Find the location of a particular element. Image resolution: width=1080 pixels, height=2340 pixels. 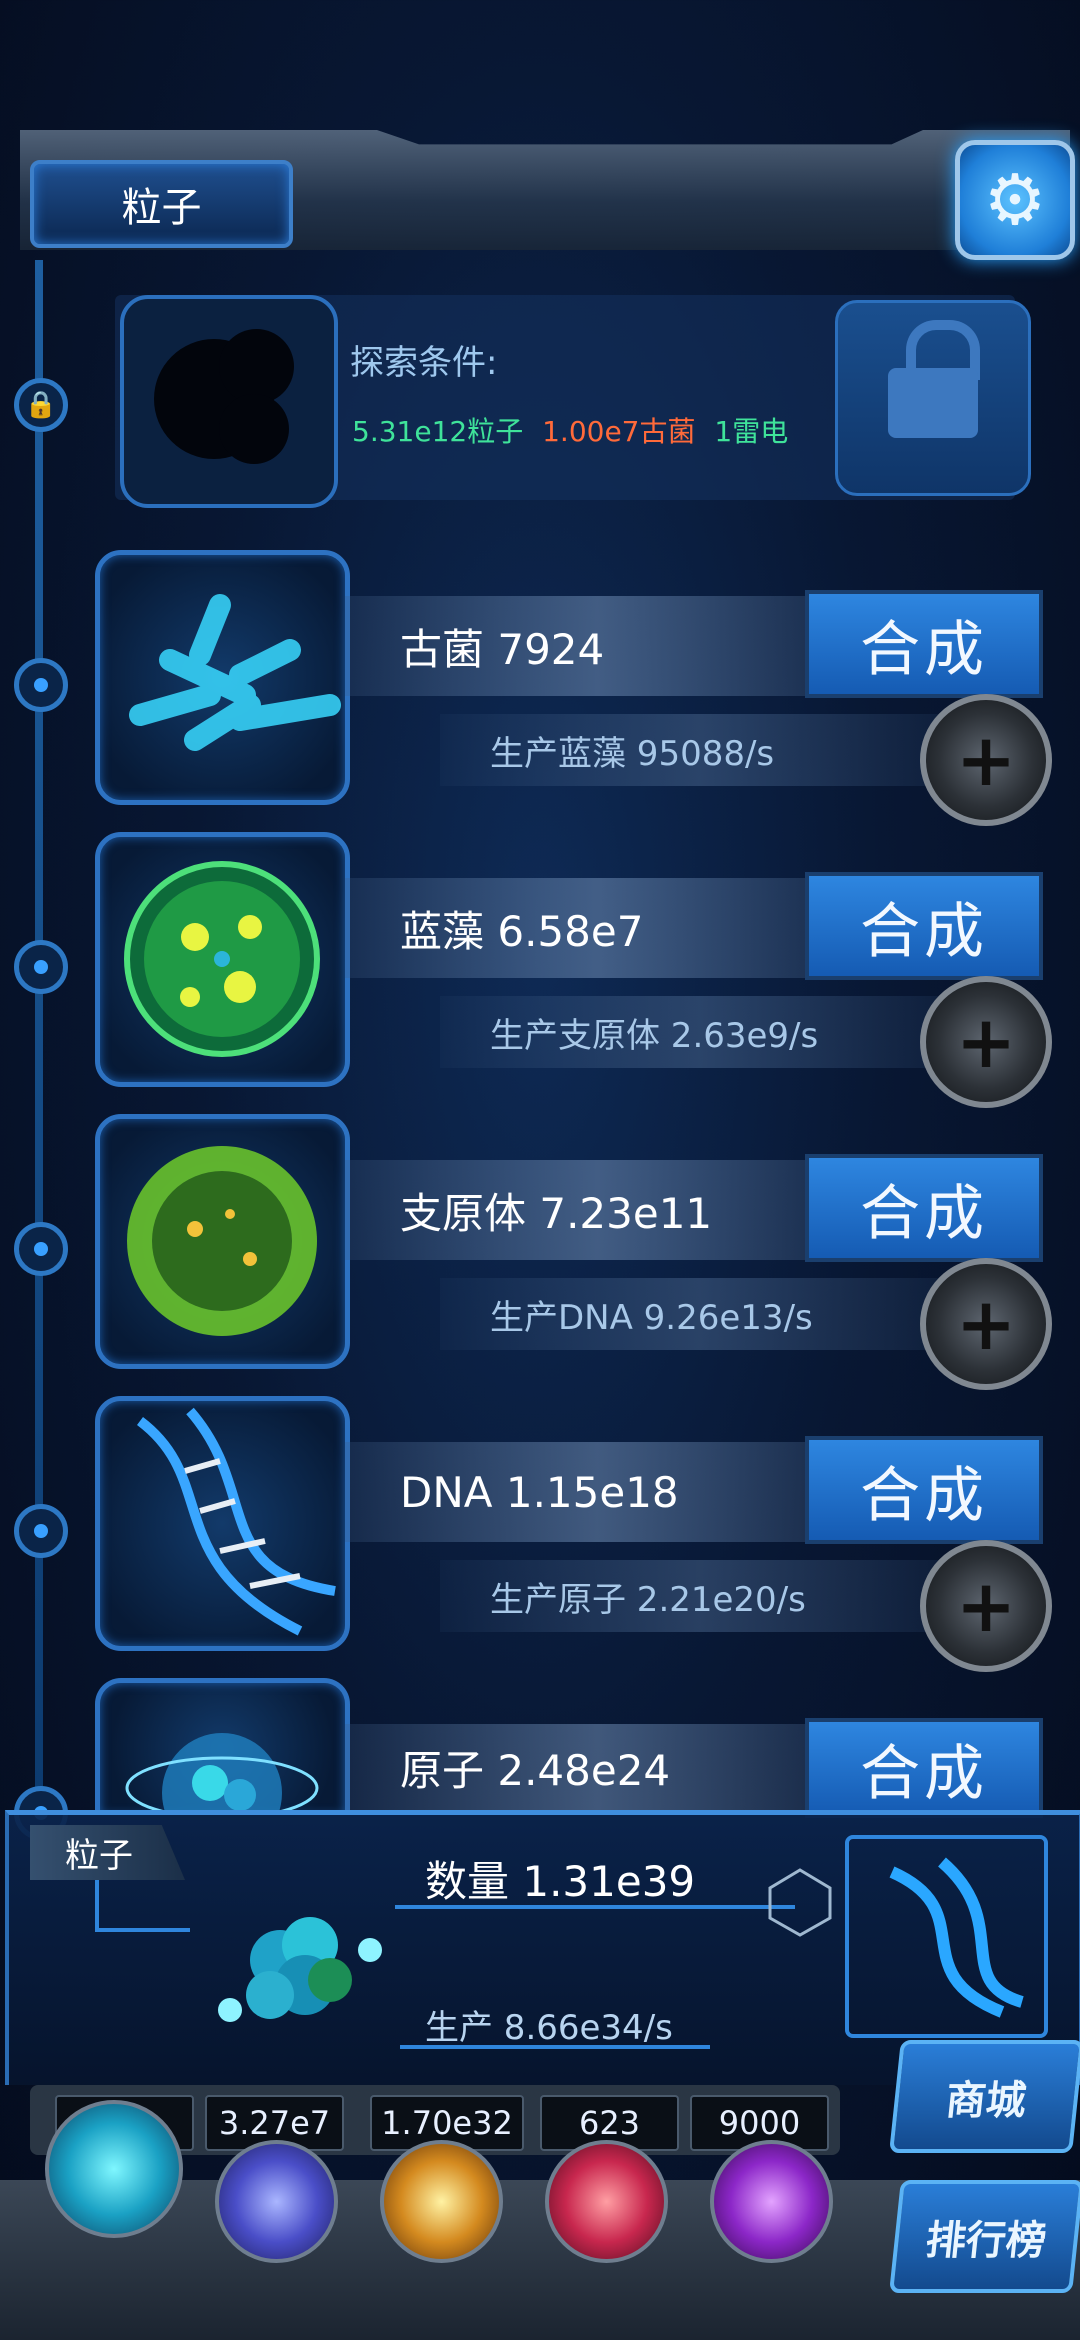

atom-card is located at coordinates (222, 1765).